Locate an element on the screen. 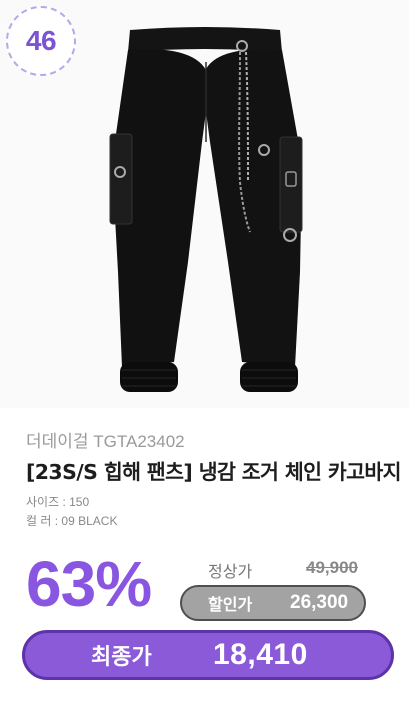 Image resolution: width=409 pixels, height=714 pixels. sale-price: 26,300 is located at coordinates (319, 602).